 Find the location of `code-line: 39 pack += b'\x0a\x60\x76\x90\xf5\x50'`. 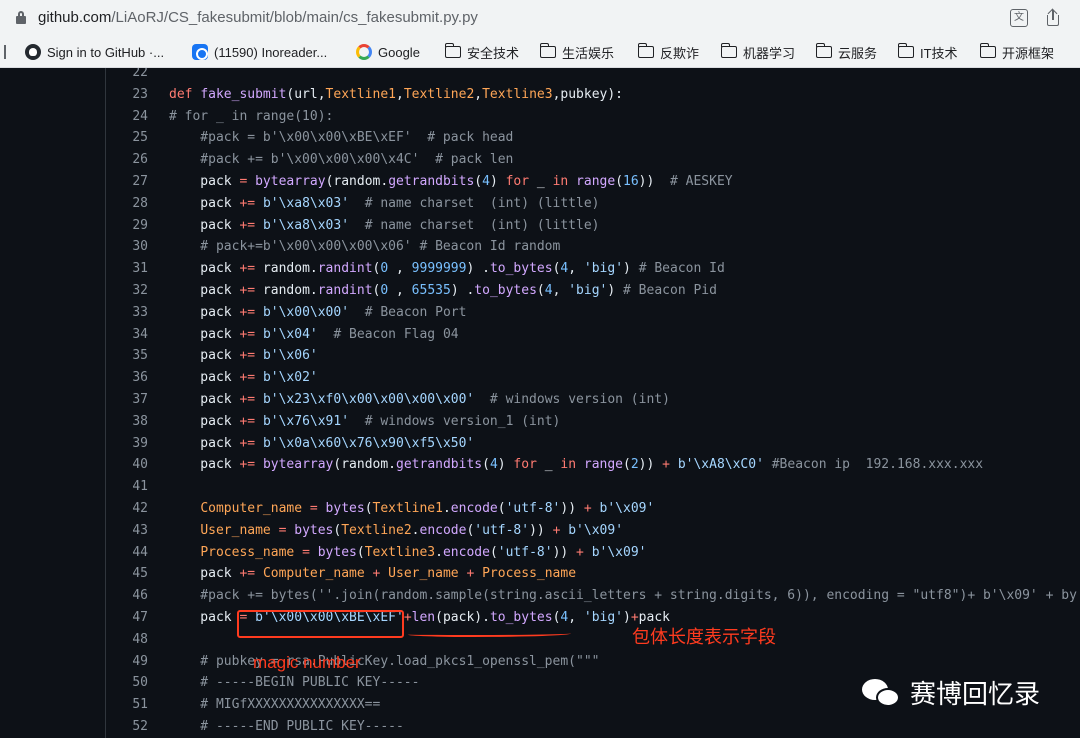

code-line: 39 pack += b'\x0a\x60\x76\x90\xf5\x50' is located at coordinates (540, 444).